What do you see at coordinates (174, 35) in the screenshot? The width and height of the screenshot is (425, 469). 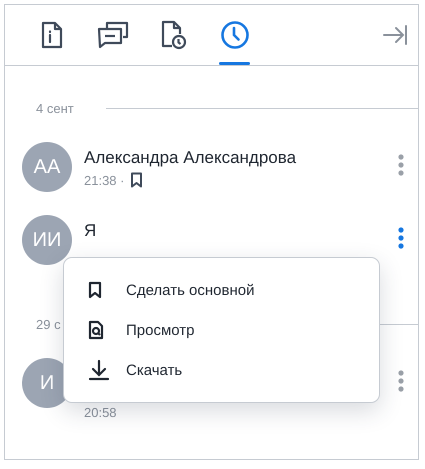 I see `document-clock-icon` at bounding box center [174, 35].